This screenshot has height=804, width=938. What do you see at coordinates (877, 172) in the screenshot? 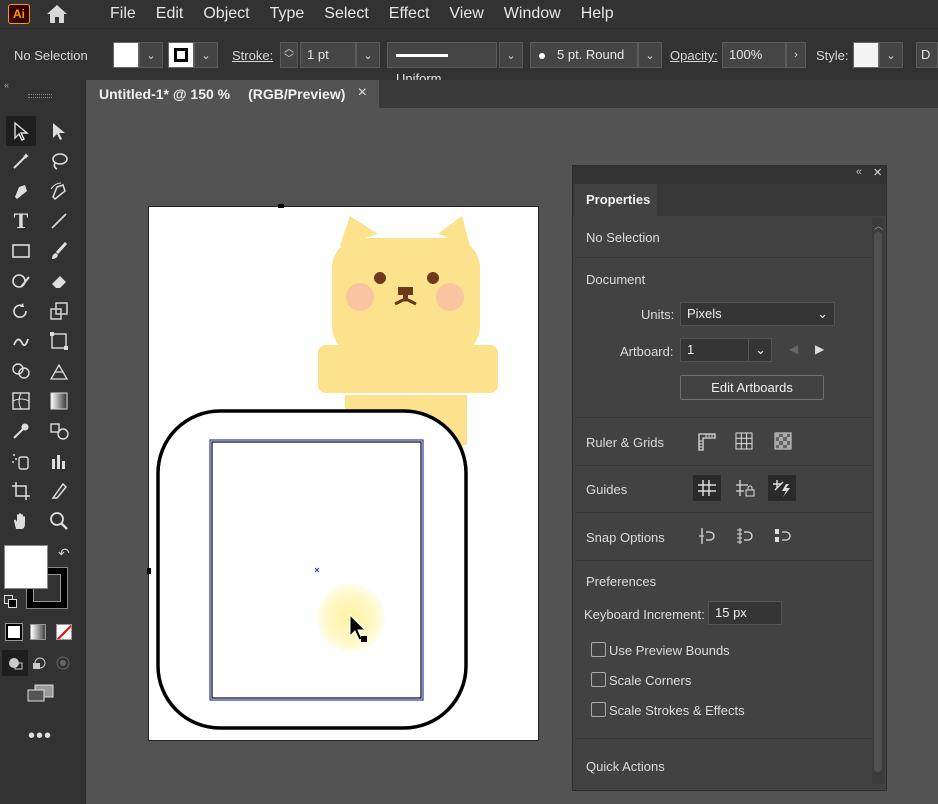
I see `close-panel-icon: ×` at bounding box center [877, 172].